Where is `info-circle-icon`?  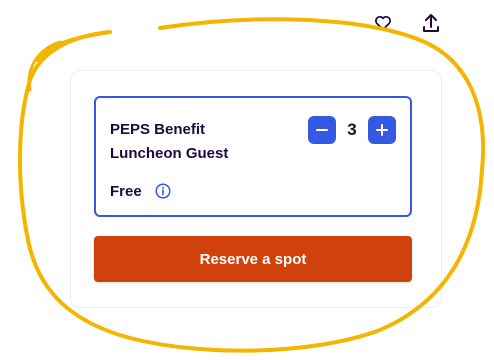
info-circle-icon is located at coordinates (163, 191).